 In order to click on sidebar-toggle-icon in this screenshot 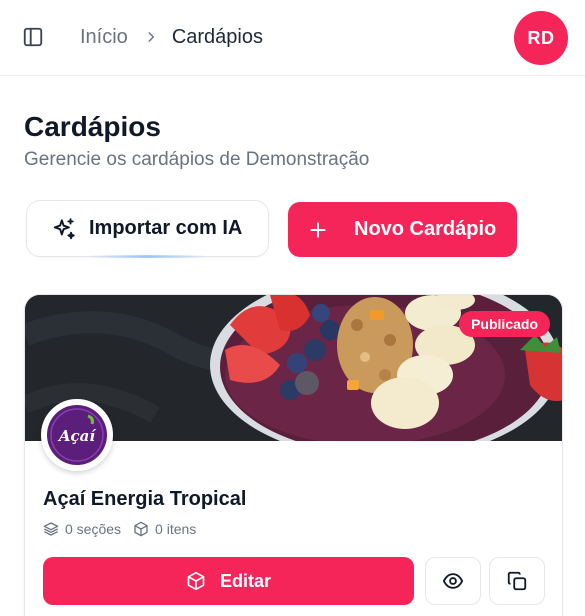, I will do `click(33, 37)`.